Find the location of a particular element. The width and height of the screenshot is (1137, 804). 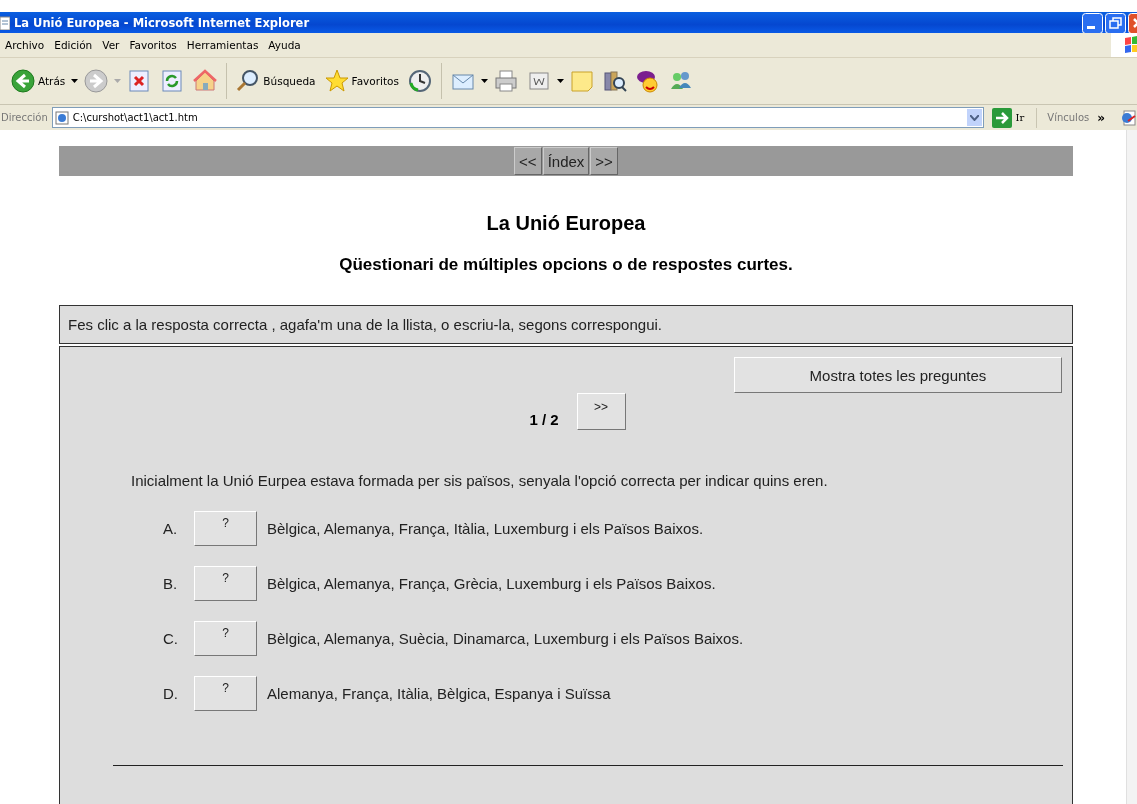

favorites-button: Favoritos is located at coordinates (361, 81).